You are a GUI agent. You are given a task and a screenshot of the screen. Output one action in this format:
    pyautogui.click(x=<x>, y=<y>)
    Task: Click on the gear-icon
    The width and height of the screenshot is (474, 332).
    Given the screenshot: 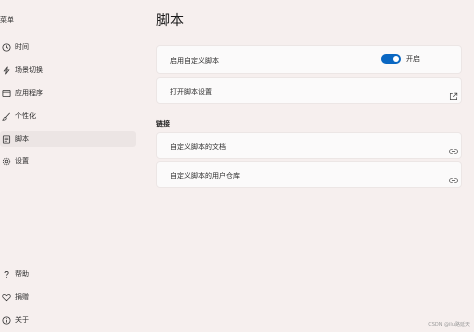 What is the action you would take?
    pyautogui.click(x=6, y=161)
    